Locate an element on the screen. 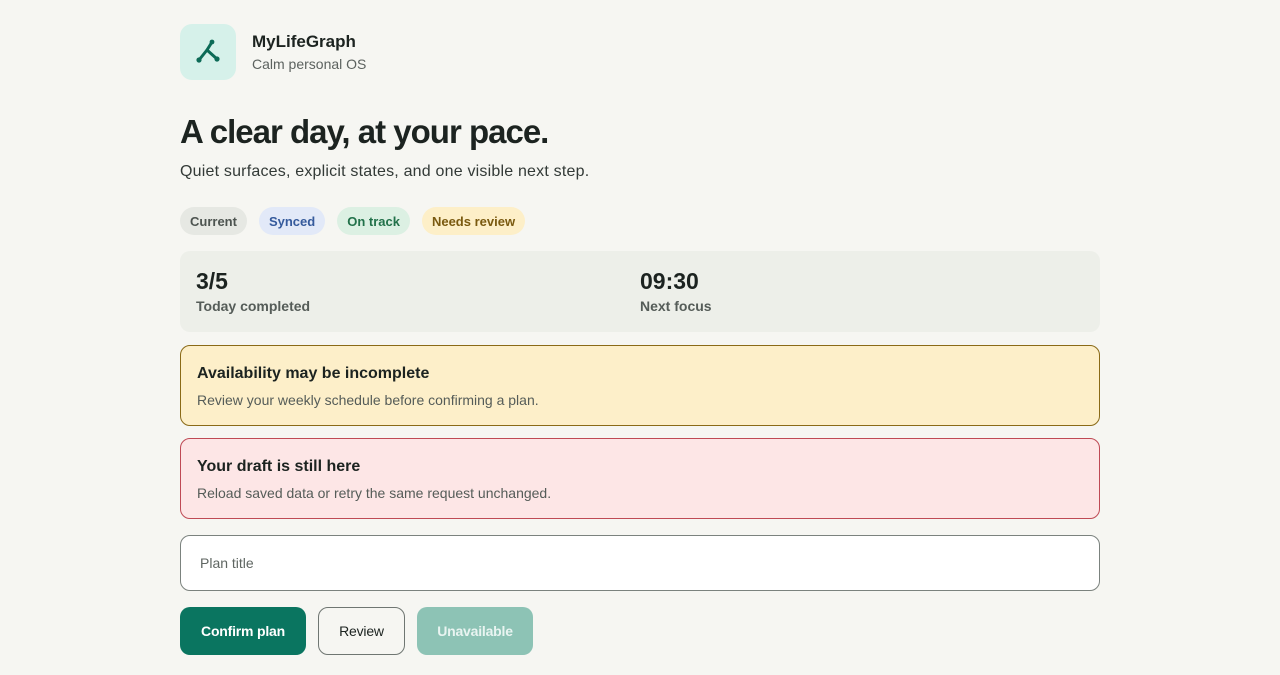 The height and width of the screenshot is (675, 1280). stats-panel: 3/5 Today completed 09:30 Next focus is located at coordinates (640, 291).